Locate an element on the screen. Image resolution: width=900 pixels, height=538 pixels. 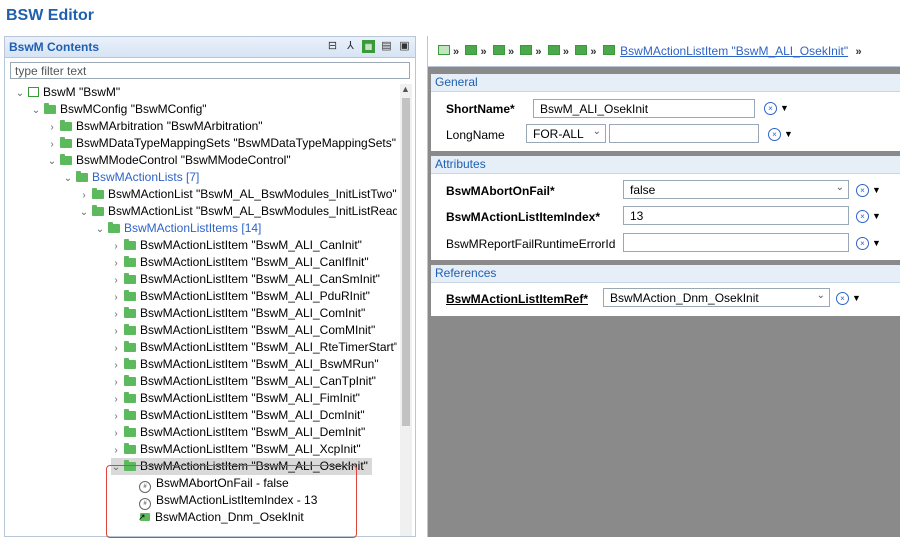
tree-item: › BswMActionListItem "BswM_ALI_CanTpInit" is located at coordinates (243, 381).